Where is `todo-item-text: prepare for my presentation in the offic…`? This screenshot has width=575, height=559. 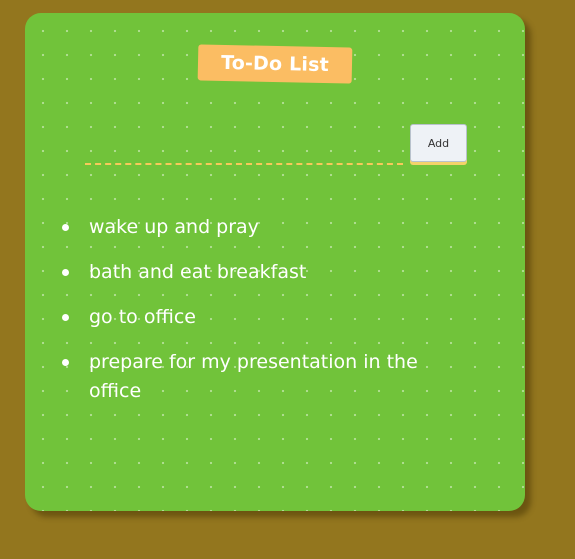 todo-item-text: prepare for my presentation in the offic… is located at coordinates (253, 376).